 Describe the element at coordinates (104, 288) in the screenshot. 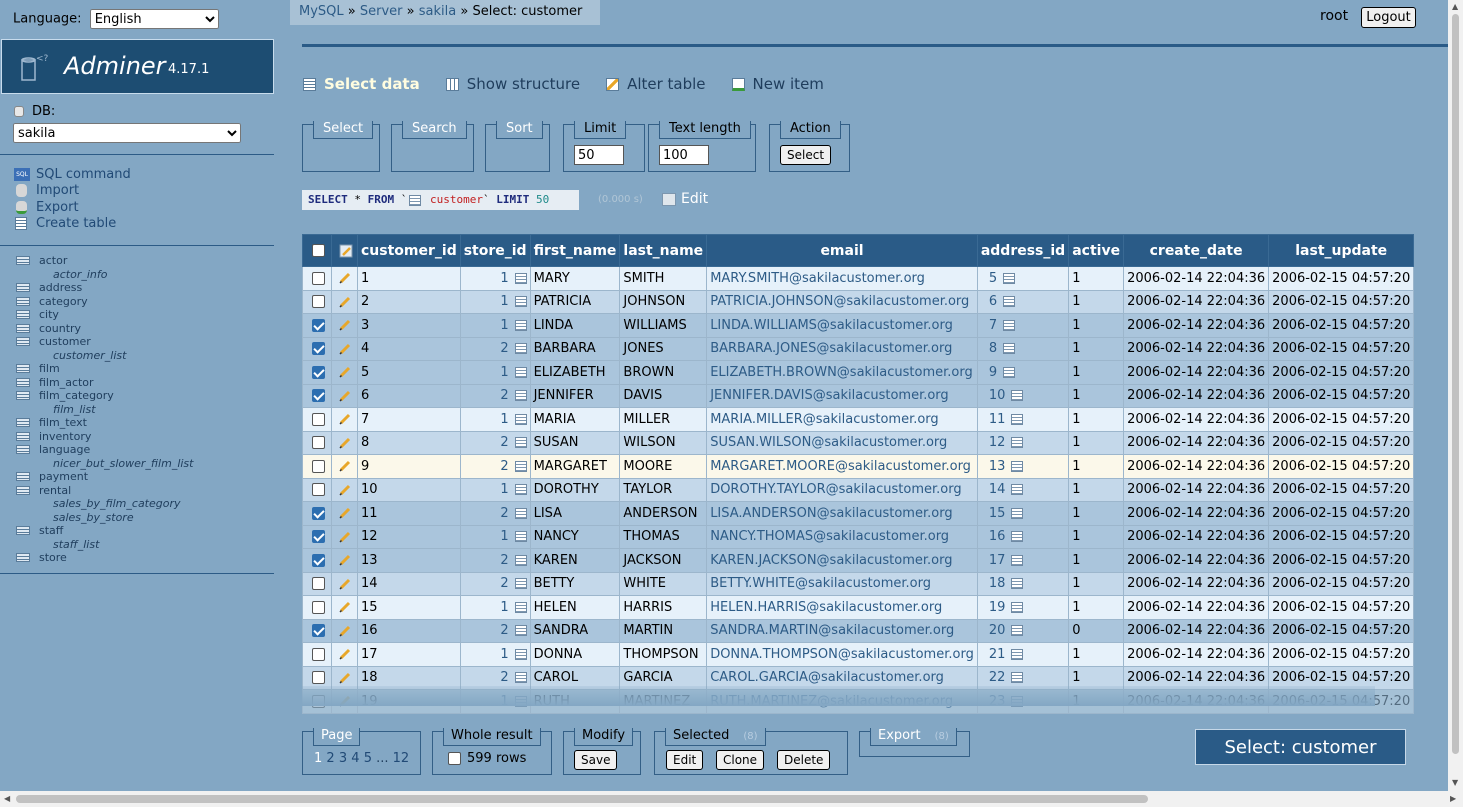

I see `sidebar-table-address: address` at that location.